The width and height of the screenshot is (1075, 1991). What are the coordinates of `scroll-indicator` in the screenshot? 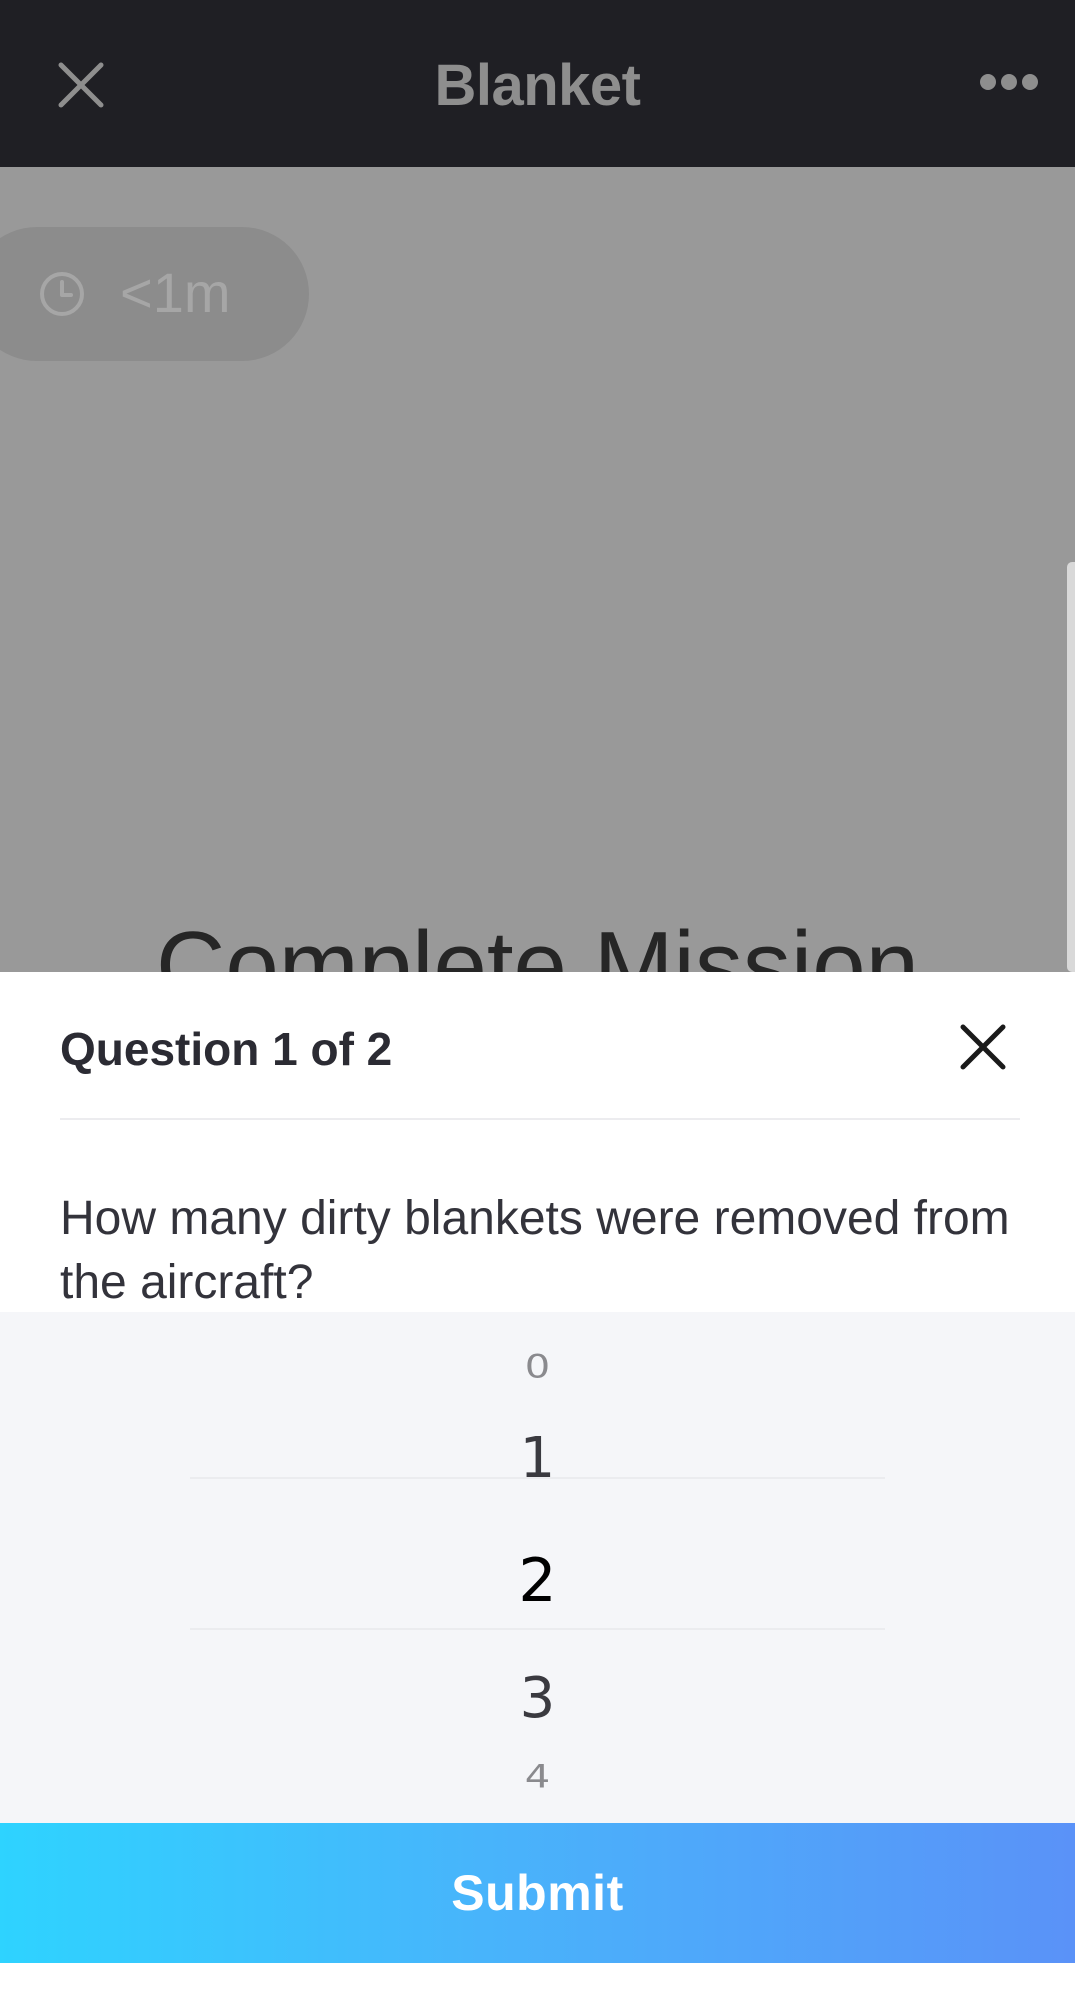 It's located at (1071, 767).